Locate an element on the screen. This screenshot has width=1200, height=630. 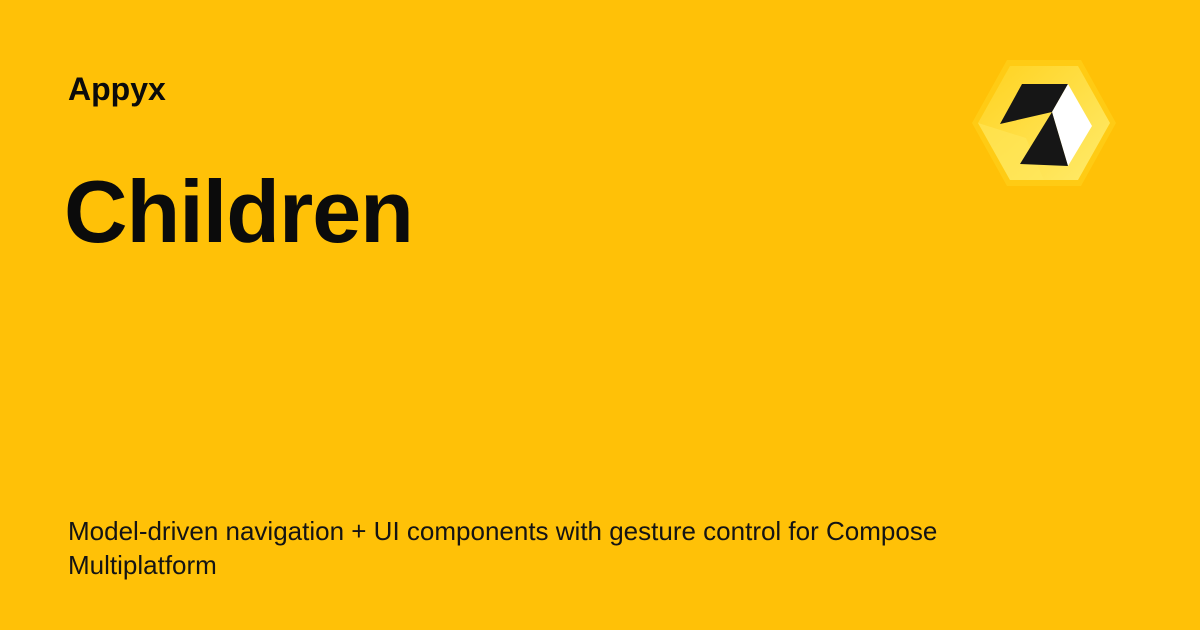
appyx-logo-icon is located at coordinates (1044, 123).